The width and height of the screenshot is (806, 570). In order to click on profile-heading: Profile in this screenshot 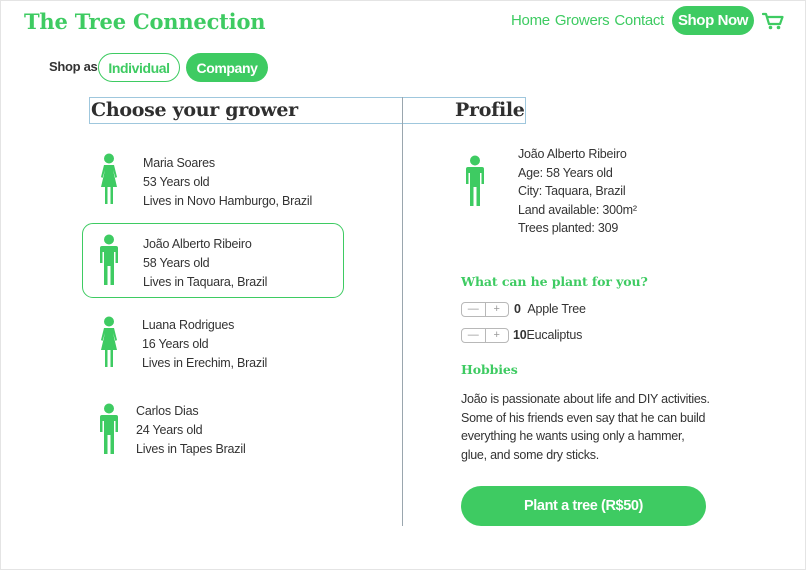, I will do `click(490, 110)`.